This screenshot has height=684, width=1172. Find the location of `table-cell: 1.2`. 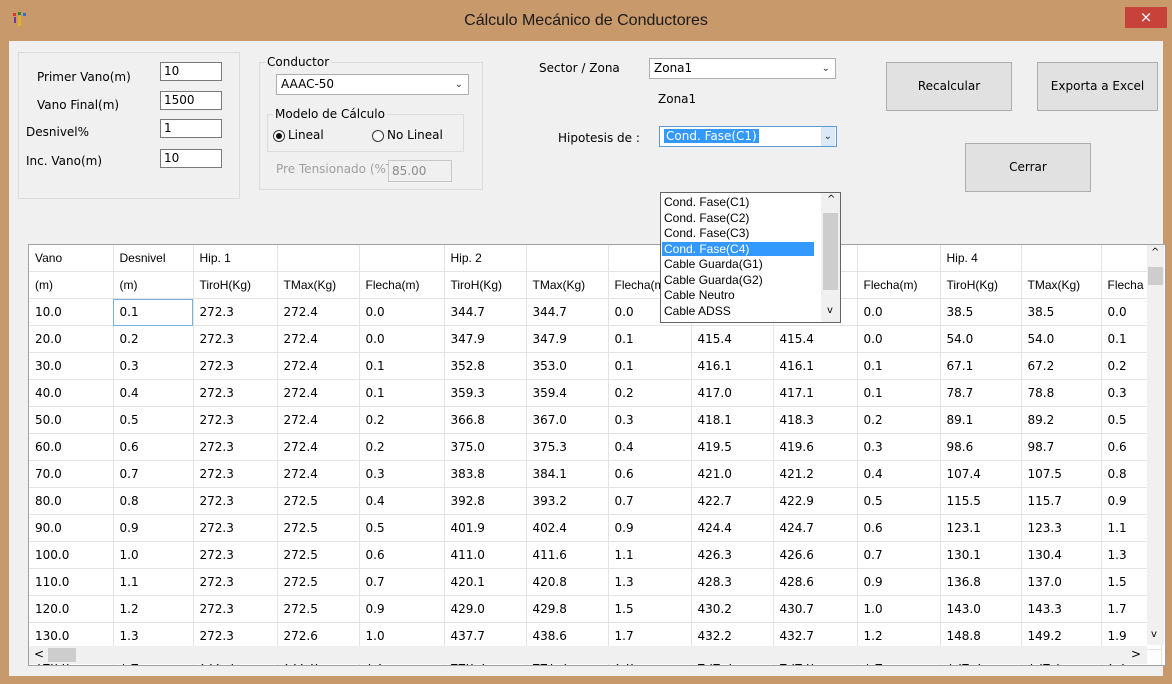

table-cell: 1.2 is located at coordinates (153, 609).